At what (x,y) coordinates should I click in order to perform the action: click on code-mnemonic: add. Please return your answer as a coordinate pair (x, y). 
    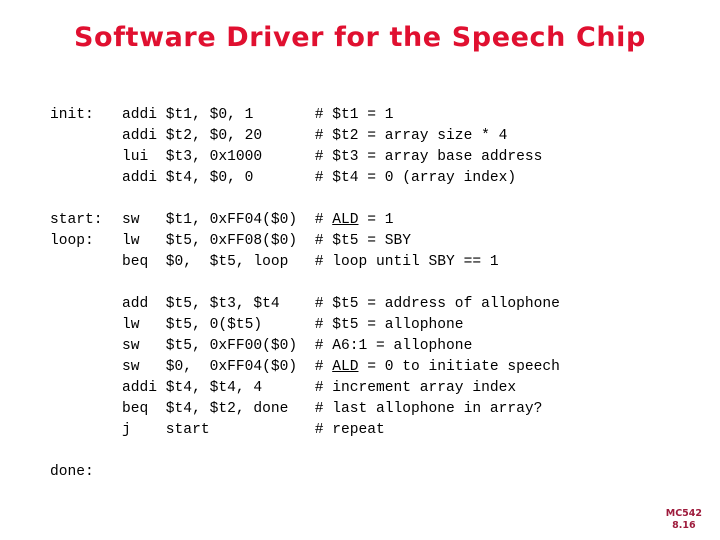
    Looking at the image, I should click on (144, 304).